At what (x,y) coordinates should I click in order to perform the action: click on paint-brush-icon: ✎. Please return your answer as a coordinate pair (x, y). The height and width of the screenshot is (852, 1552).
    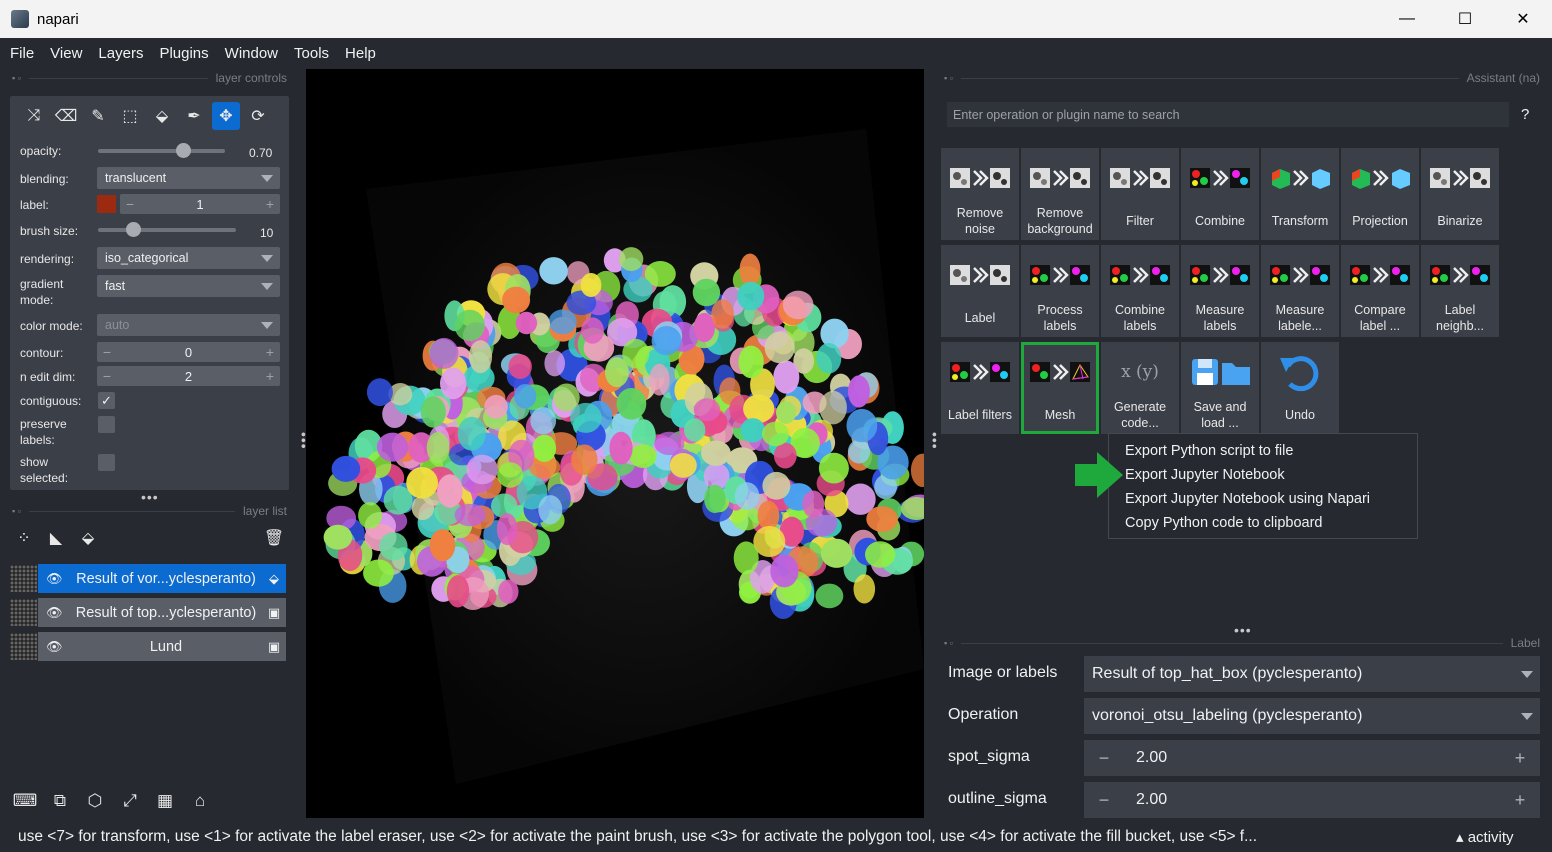
    Looking at the image, I should click on (98, 116).